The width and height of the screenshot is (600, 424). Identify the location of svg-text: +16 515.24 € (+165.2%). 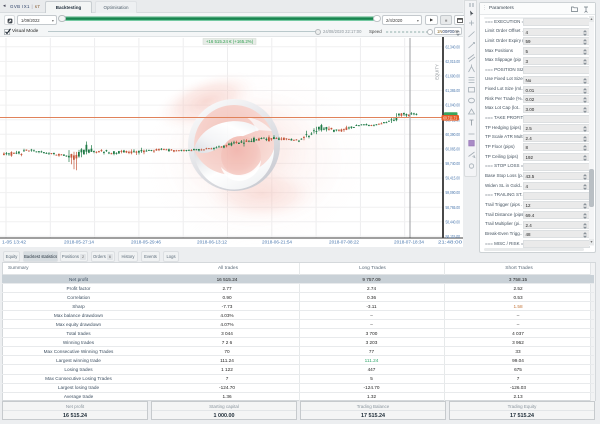
(230, 41).